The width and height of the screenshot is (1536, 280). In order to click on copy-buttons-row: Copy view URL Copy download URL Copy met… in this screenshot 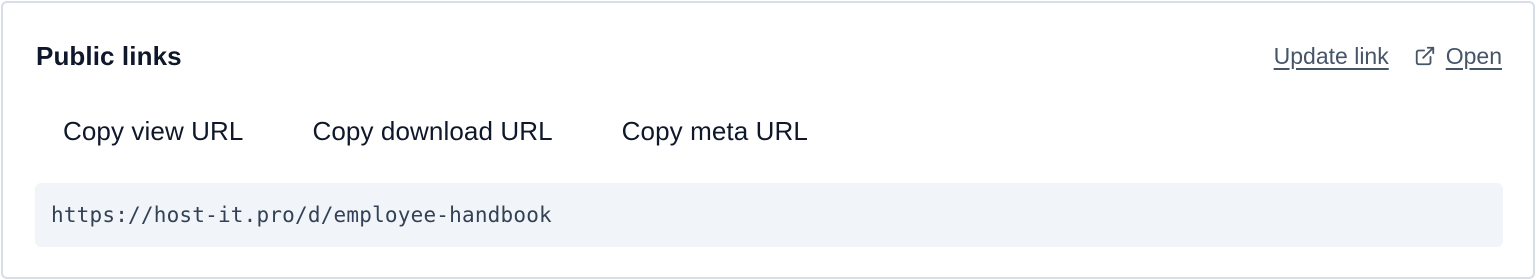, I will do `click(444, 131)`.